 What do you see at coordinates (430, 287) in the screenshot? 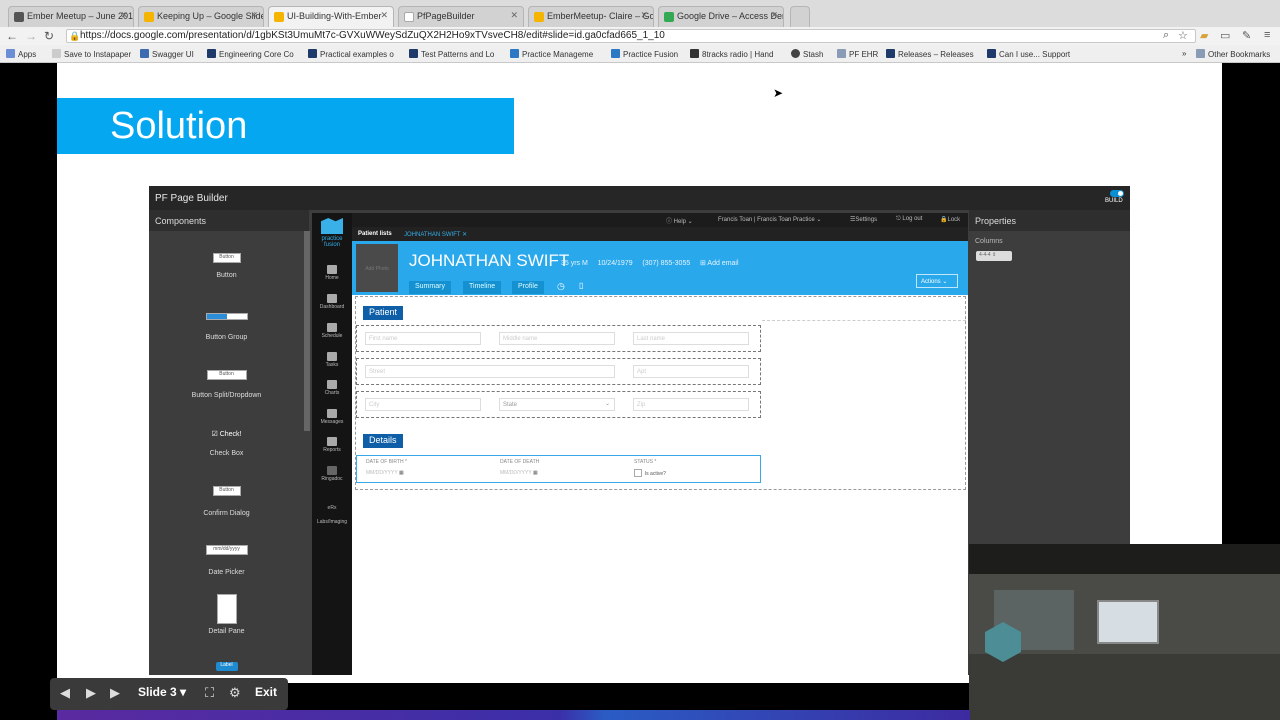
I see `tab-summary: Summary` at bounding box center [430, 287].